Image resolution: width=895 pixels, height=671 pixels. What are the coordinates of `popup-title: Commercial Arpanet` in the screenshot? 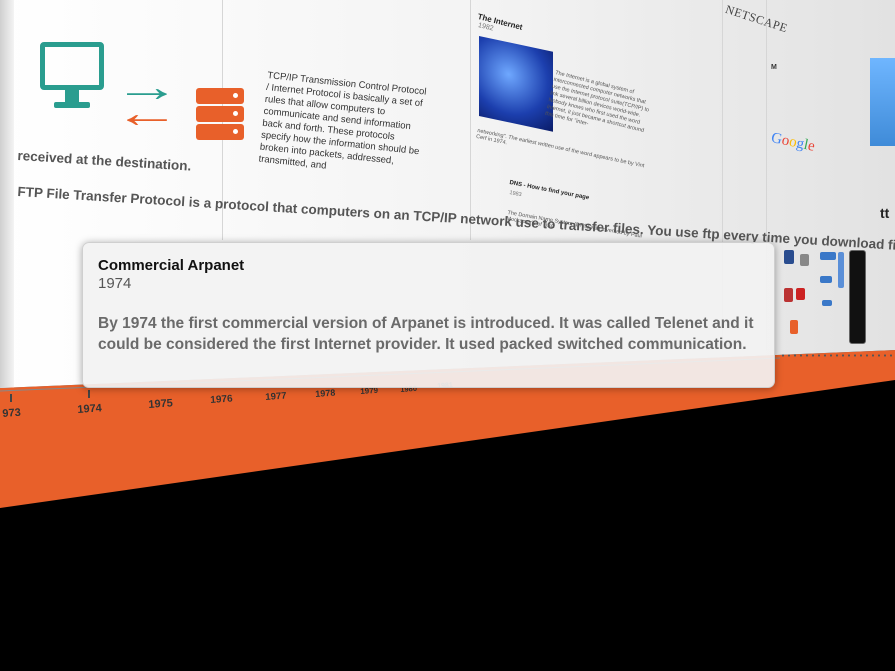 It's located at (171, 265).